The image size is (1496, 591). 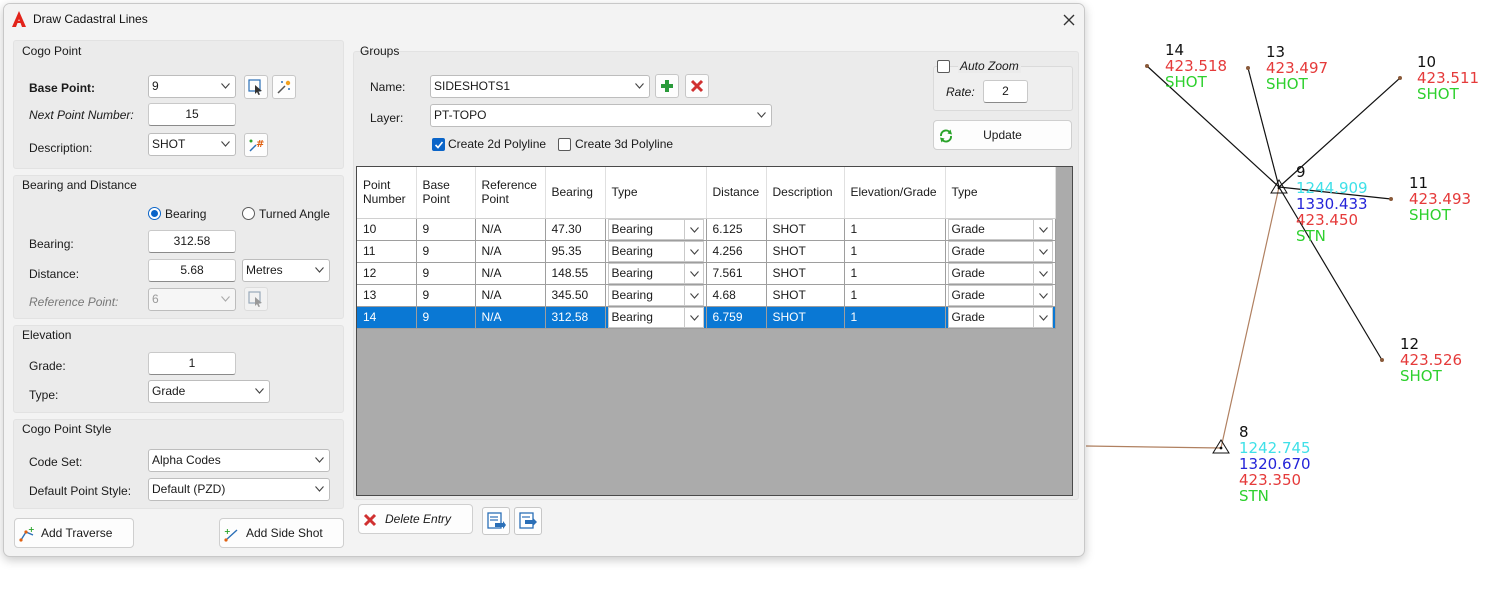 What do you see at coordinates (736, 273) in the screenshot?
I see `cell-distance: 7.561` at bounding box center [736, 273].